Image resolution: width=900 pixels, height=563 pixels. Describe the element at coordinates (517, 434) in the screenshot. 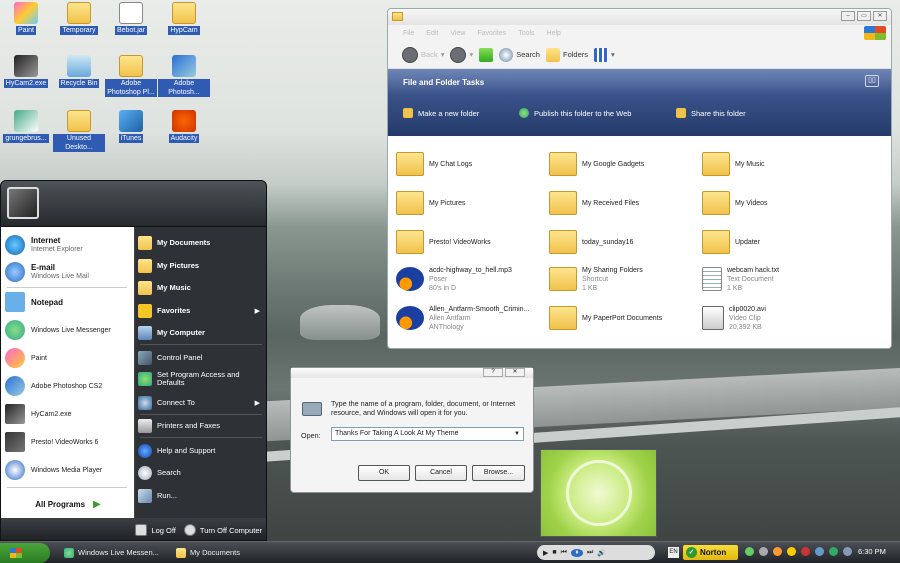

I see `chevron-down-icon: ▼` at that location.